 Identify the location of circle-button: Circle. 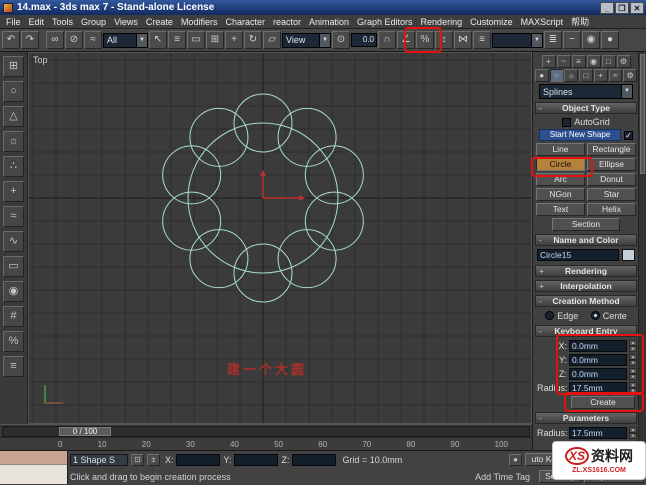
(560, 164).